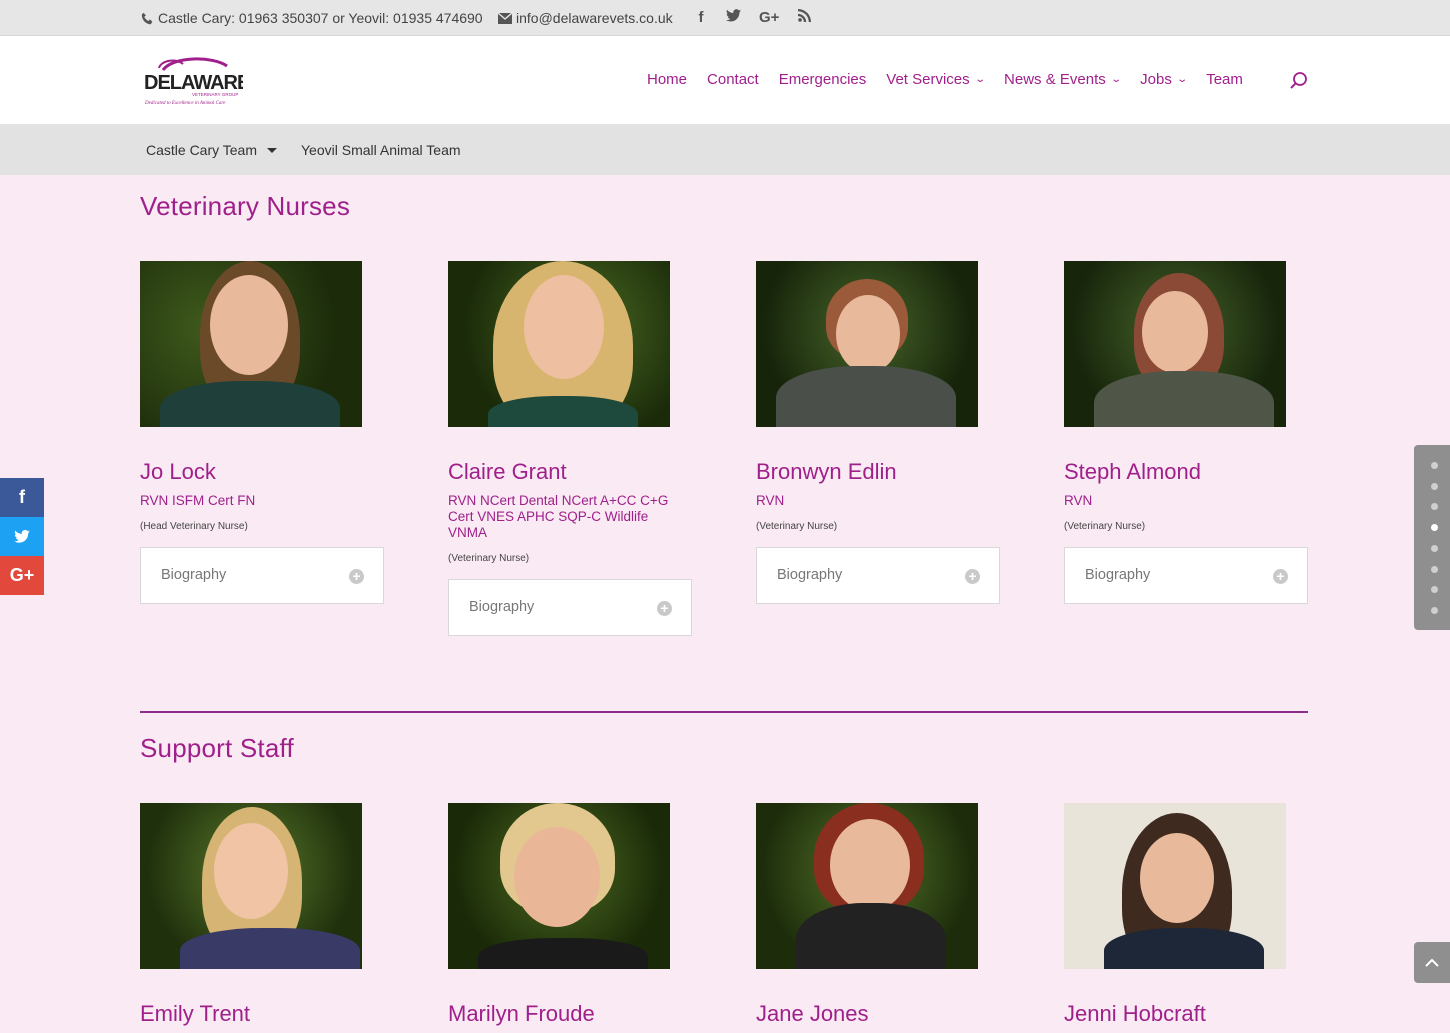 Image resolution: width=1450 pixels, height=1033 pixels. Describe the element at coordinates (194, 526) in the screenshot. I see `staff-role: (Head Veterinary Nurse)` at that location.